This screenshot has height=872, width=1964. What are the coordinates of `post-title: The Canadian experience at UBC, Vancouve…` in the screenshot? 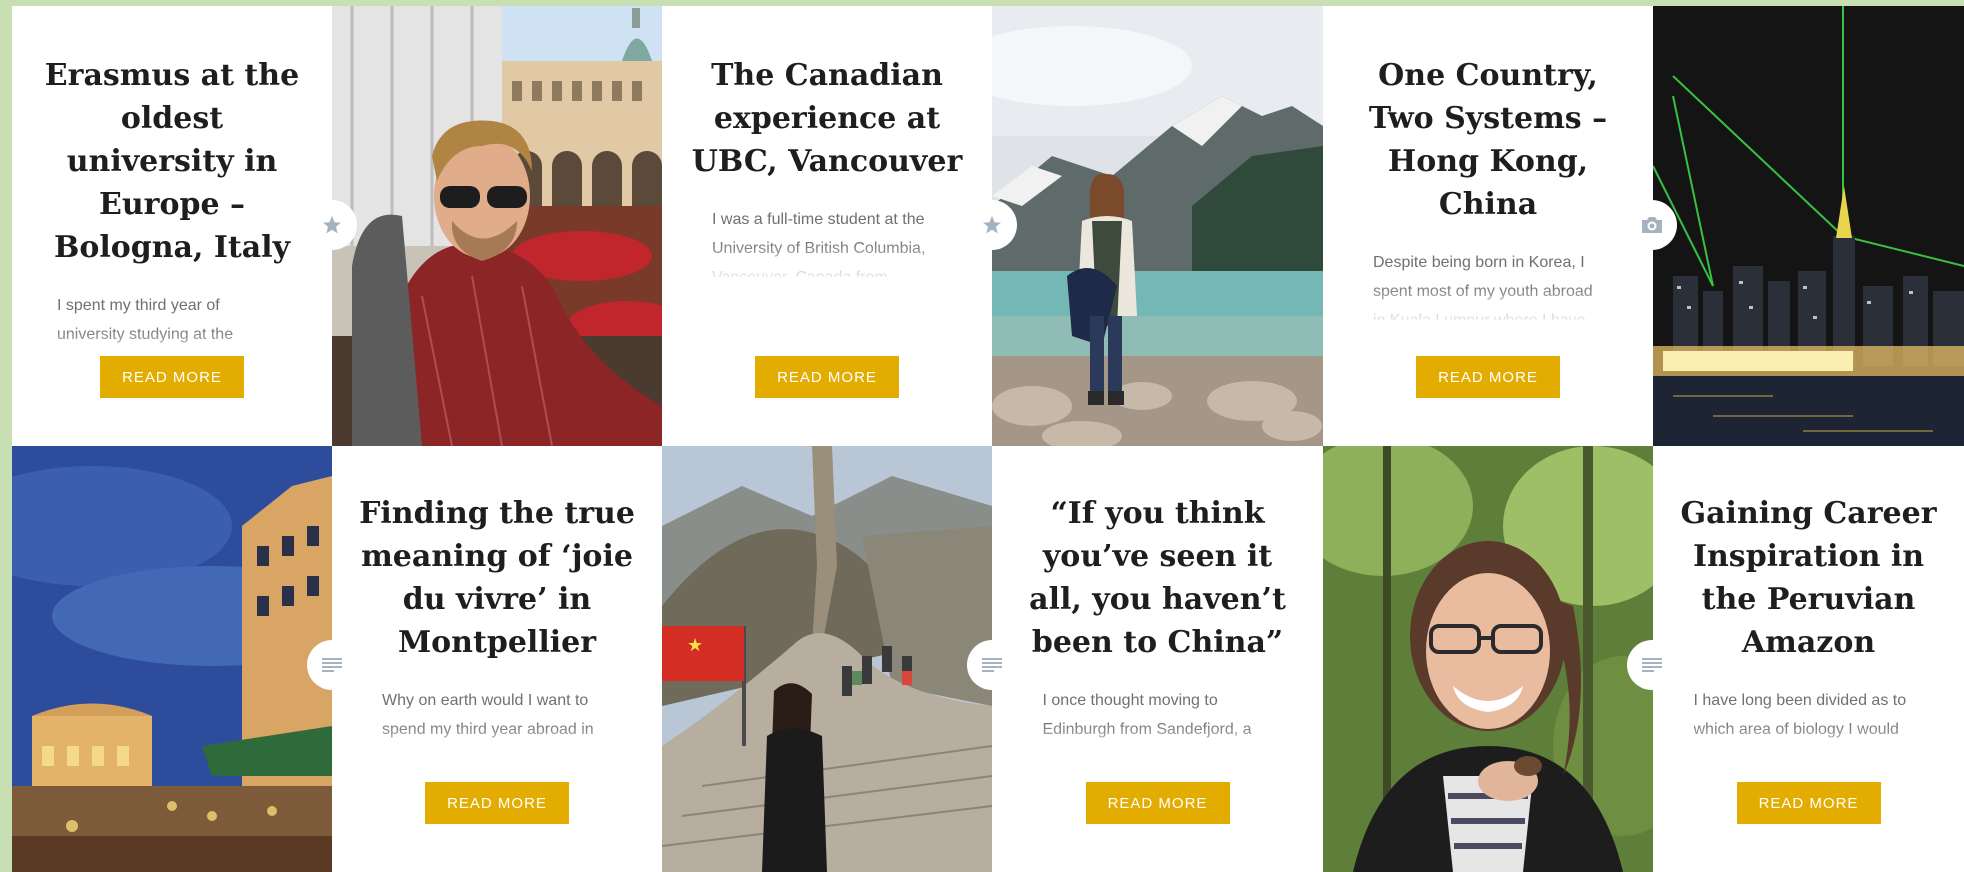 It's located at (827, 118).